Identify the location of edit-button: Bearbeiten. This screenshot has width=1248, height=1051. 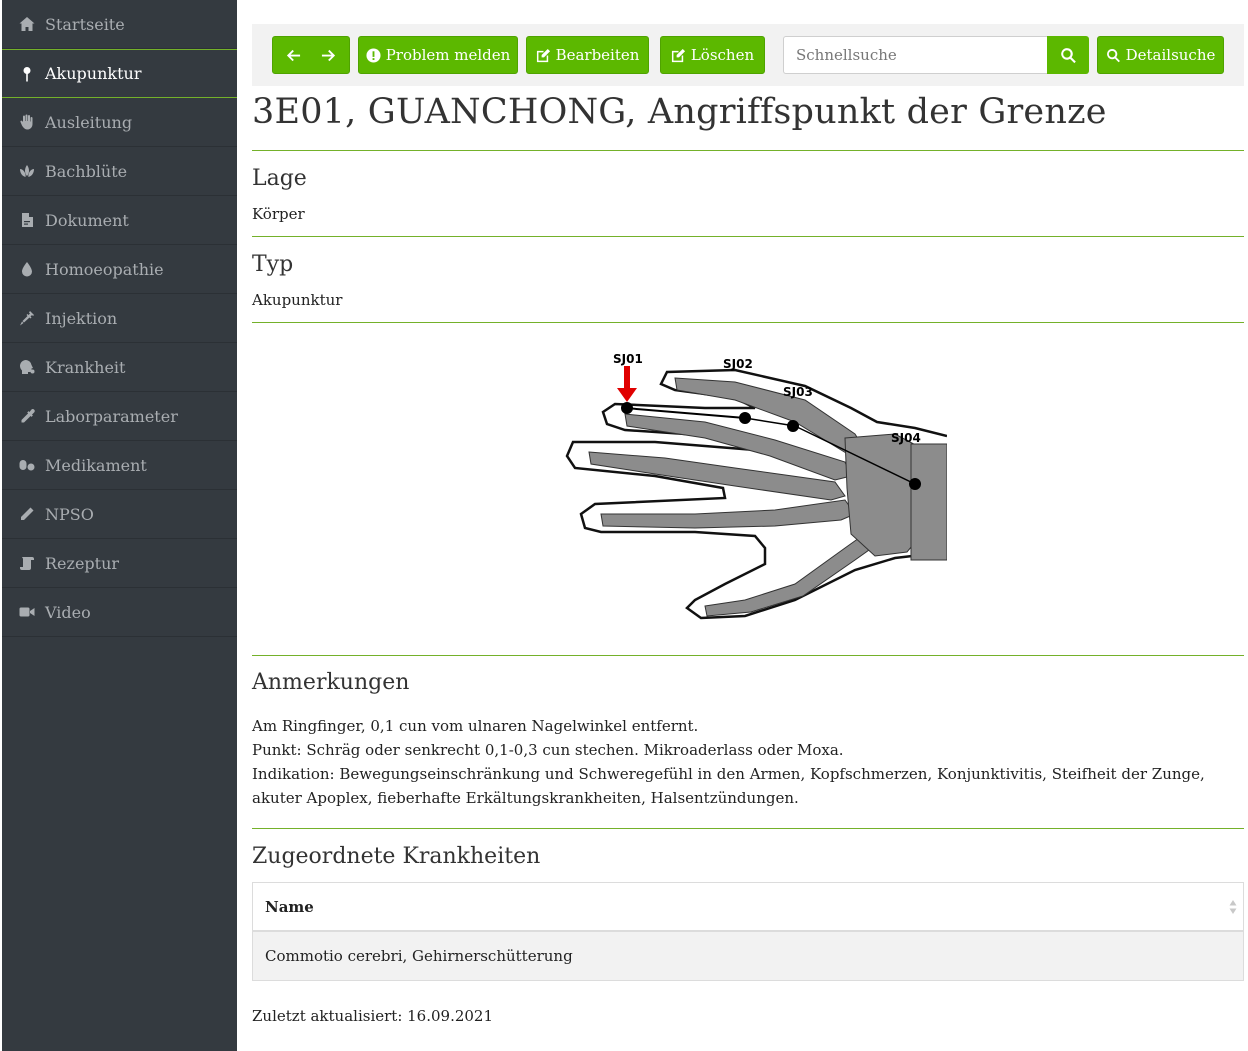
(587, 55).